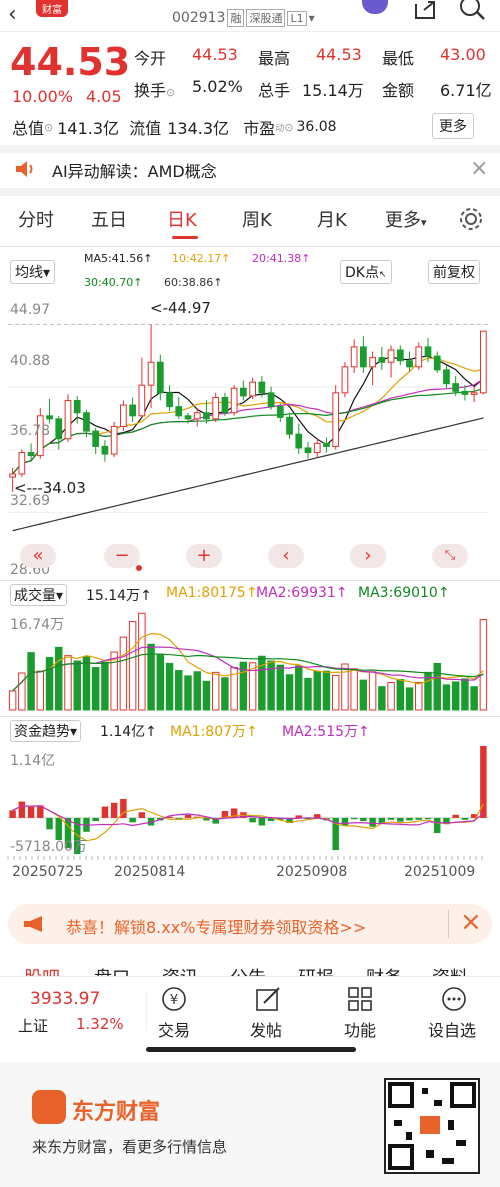  What do you see at coordinates (204, 556) in the screenshot?
I see `zoom-in-icon: +` at bounding box center [204, 556].